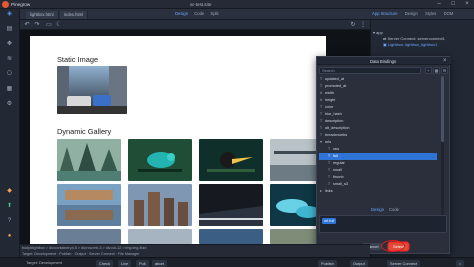  I want to click on scrollbar-track, so click(442, 151).